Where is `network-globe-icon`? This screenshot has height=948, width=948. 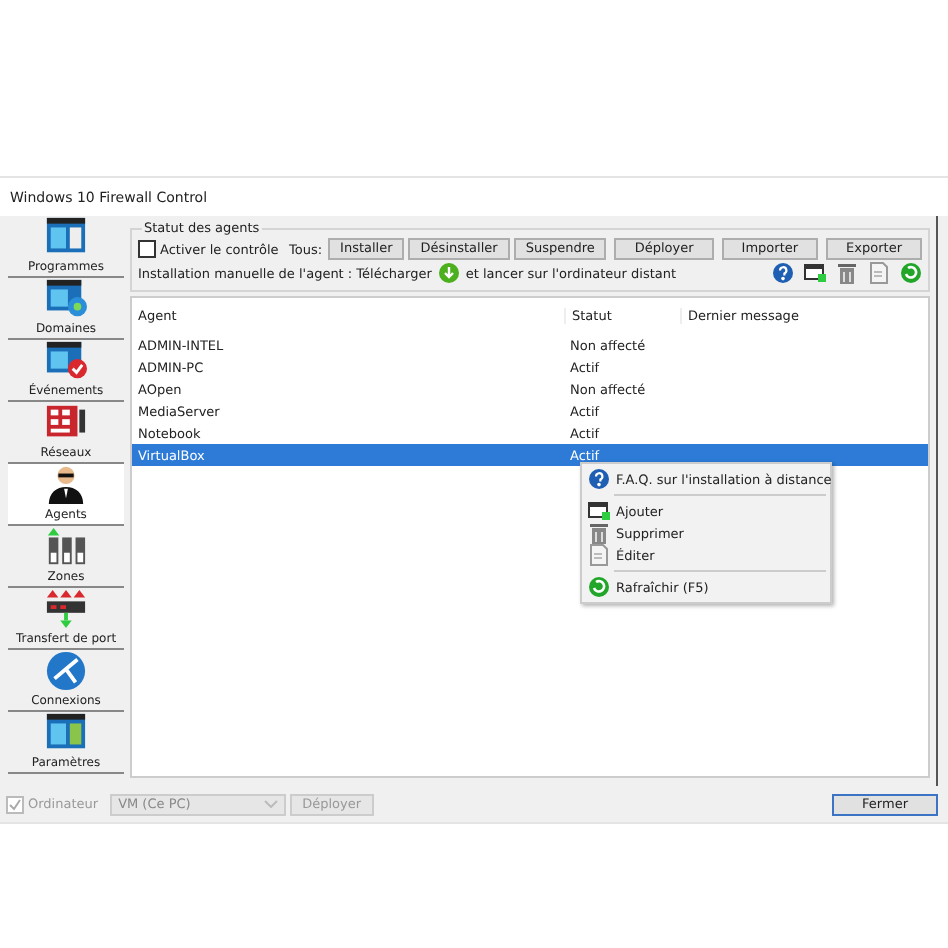
network-globe-icon is located at coordinates (66, 671).